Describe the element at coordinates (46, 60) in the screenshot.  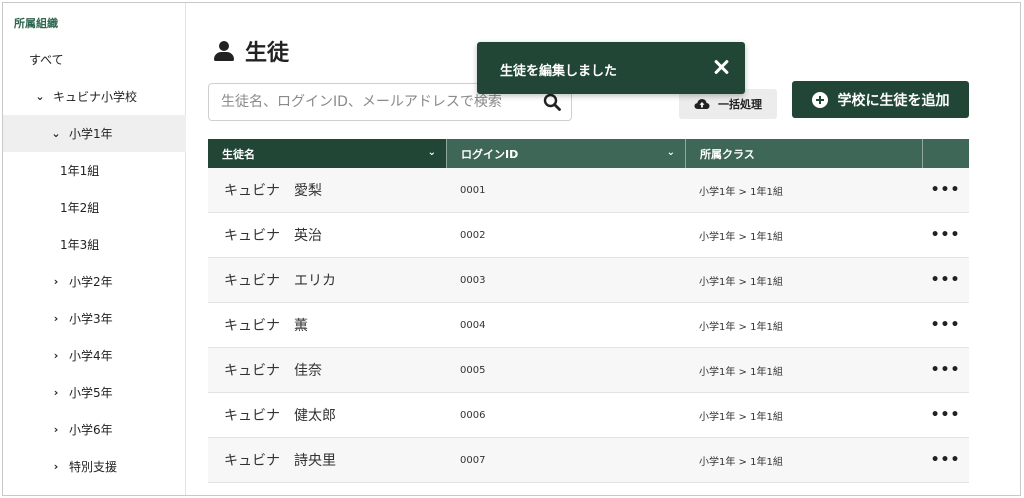
I see `sidebar-item-label: すべて` at that location.